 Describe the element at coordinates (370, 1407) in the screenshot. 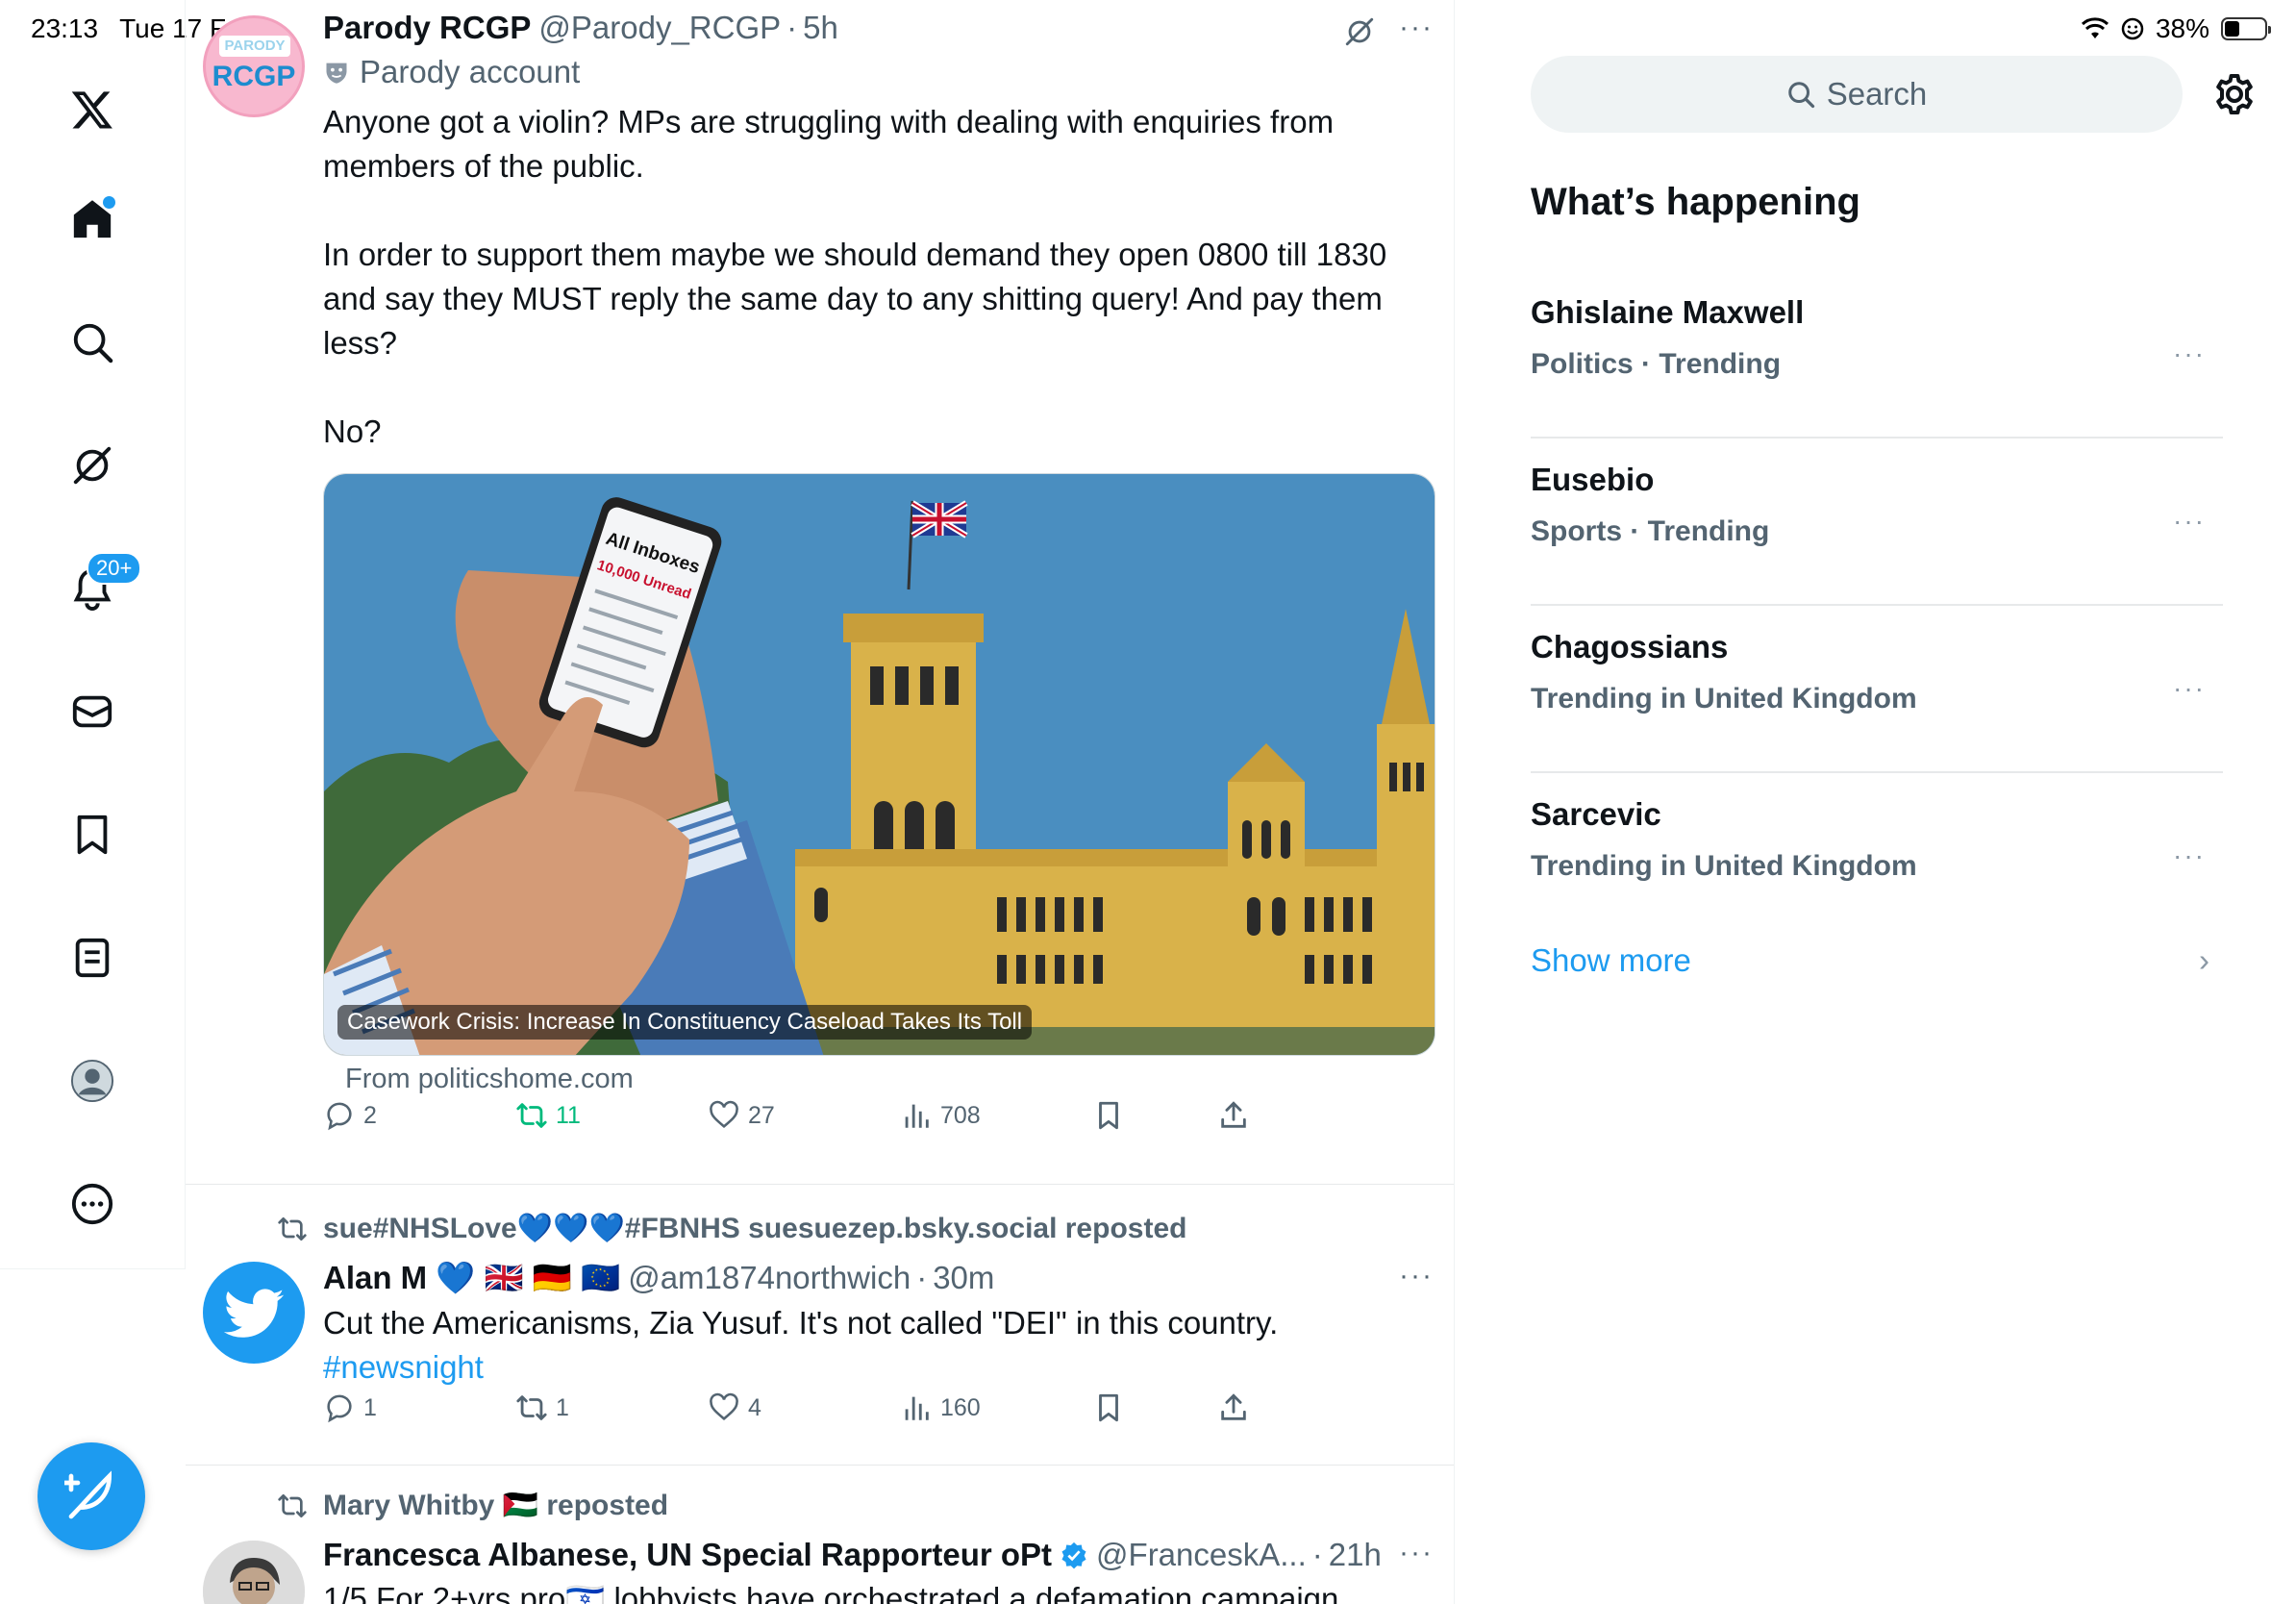

I see `reply-count: 1` at that location.